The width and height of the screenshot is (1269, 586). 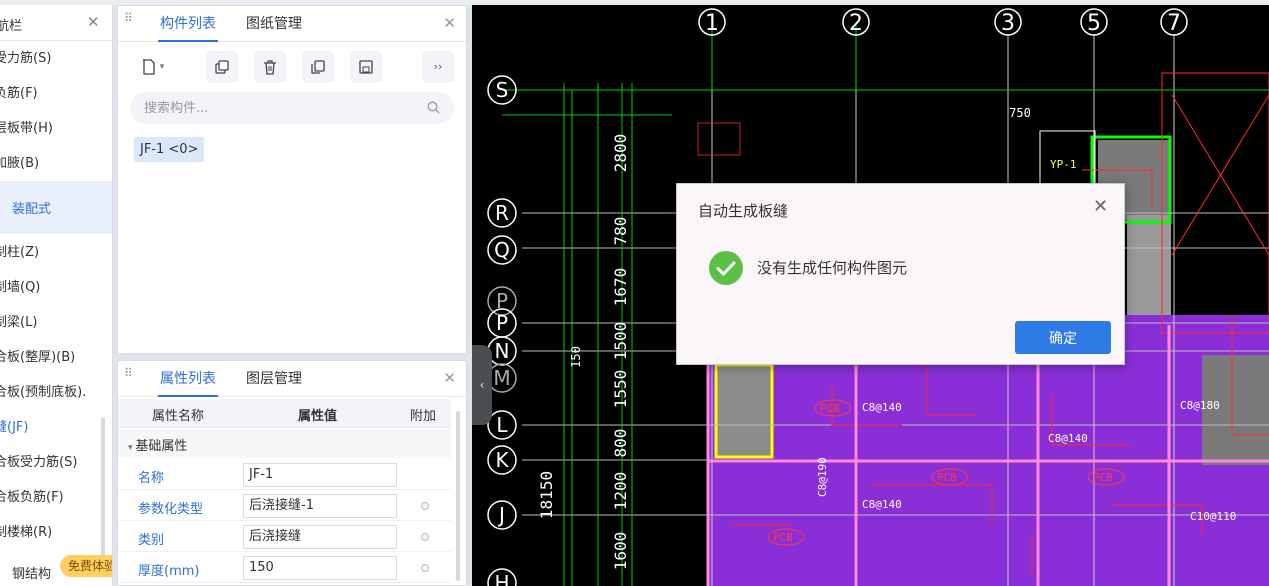 I want to click on copy-icon, so click(x=222, y=67).